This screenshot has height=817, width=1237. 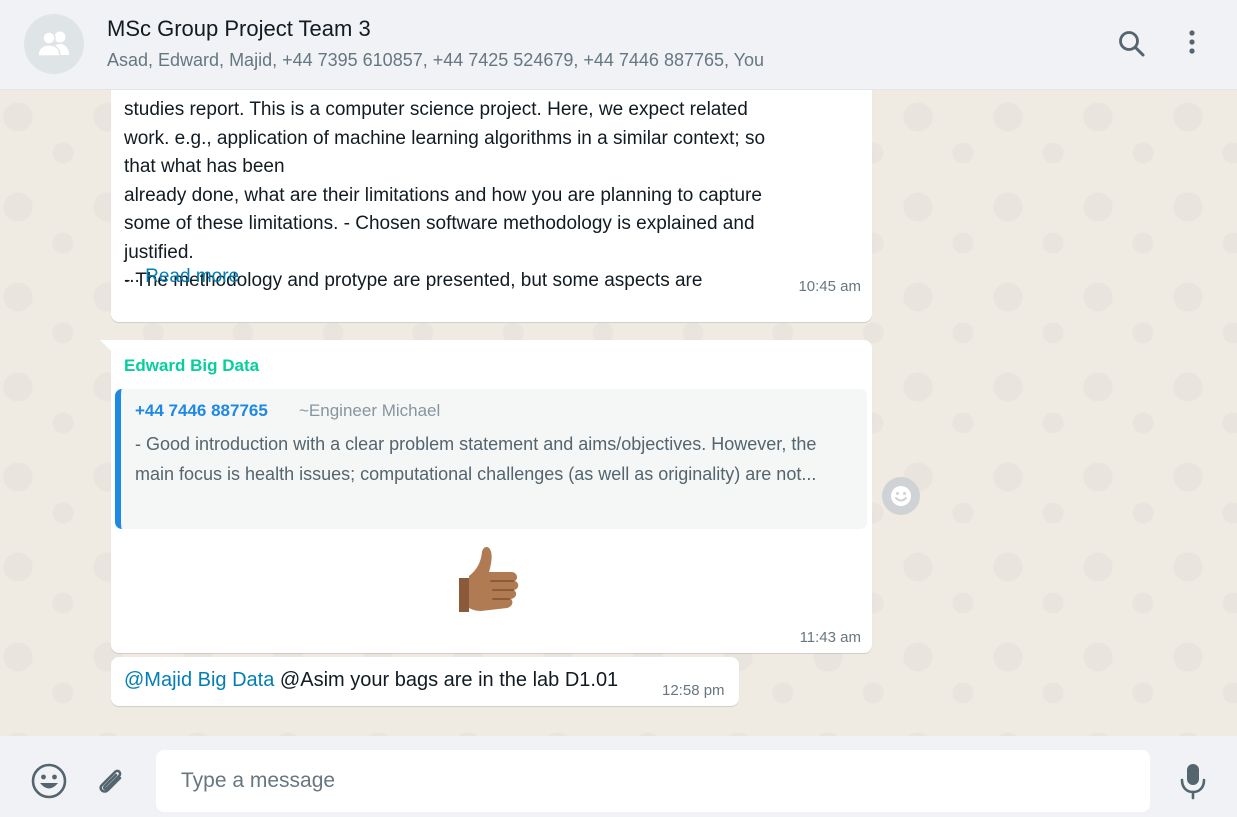 What do you see at coordinates (199, 680) in the screenshot?
I see `mention-link: @Majid Big Data` at bounding box center [199, 680].